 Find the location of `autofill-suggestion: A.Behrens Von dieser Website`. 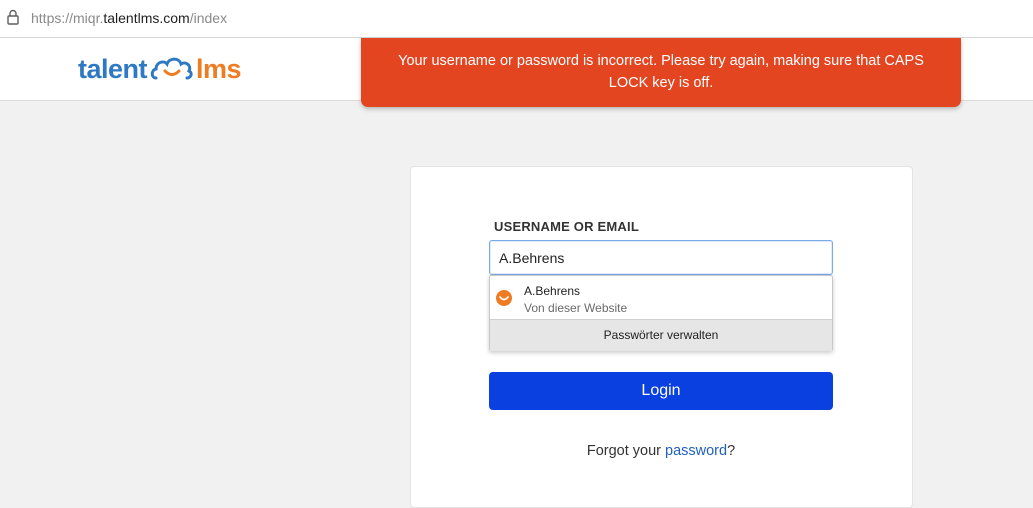

autofill-suggestion: A.Behrens Von dieser Website is located at coordinates (661, 297).